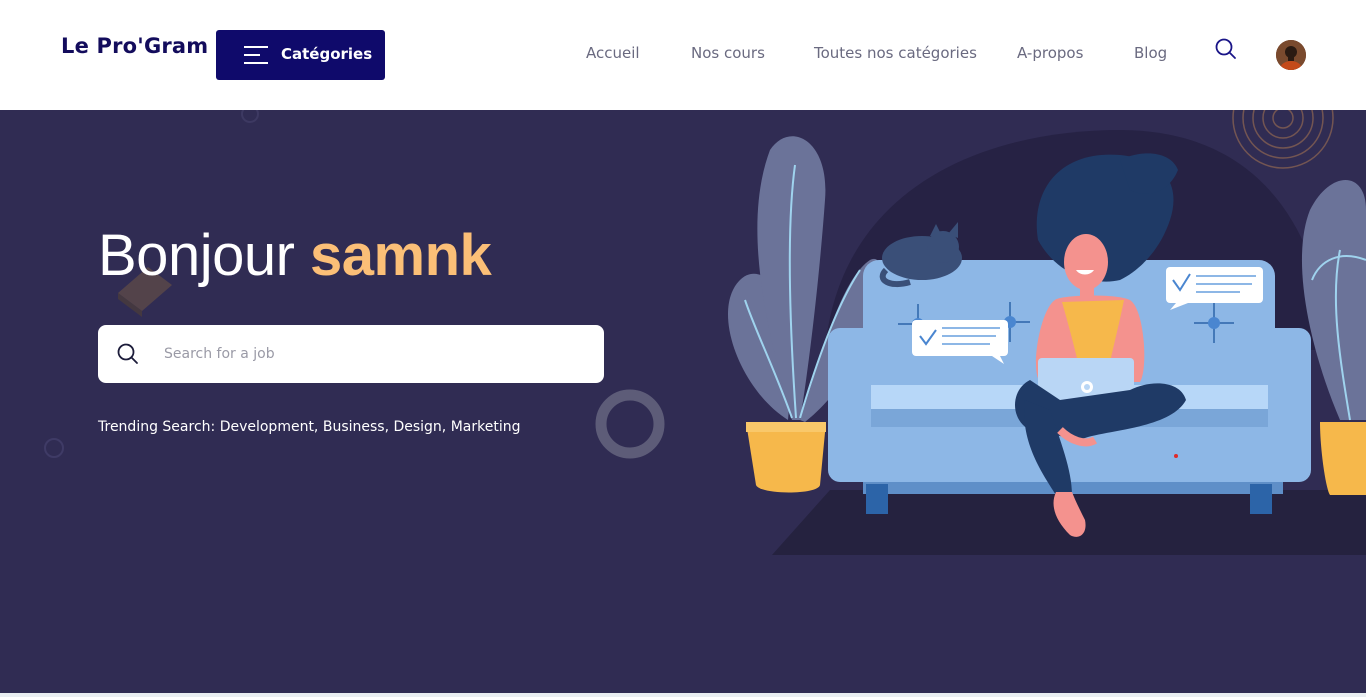 The width and height of the screenshot is (1366, 697). I want to click on trending-items: Development, Business, Design, Marketing, so click(370, 427).